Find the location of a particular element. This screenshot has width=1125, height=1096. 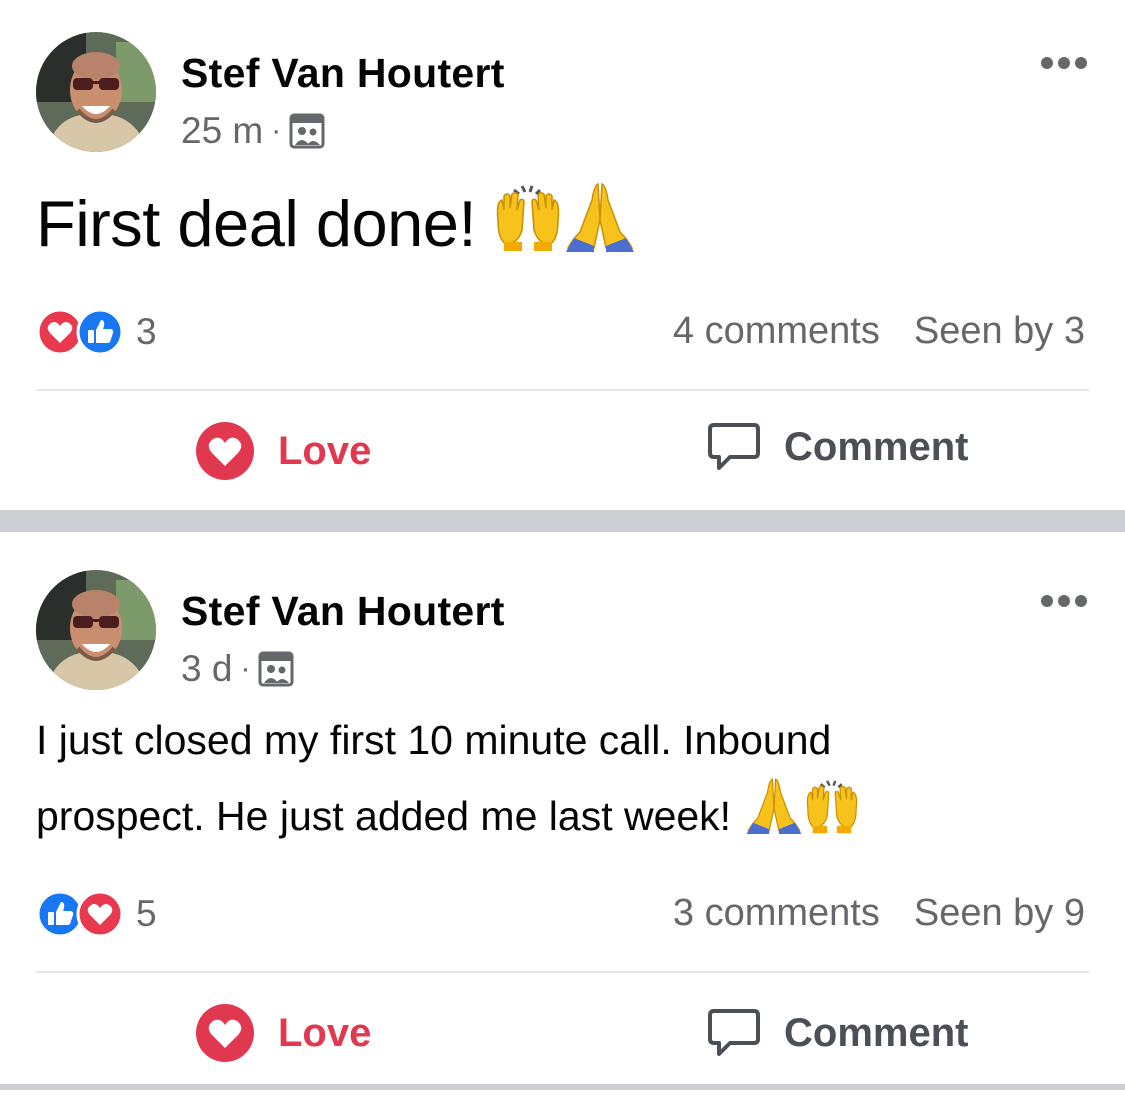

reactions-summary: 3 is located at coordinates (96, 332).